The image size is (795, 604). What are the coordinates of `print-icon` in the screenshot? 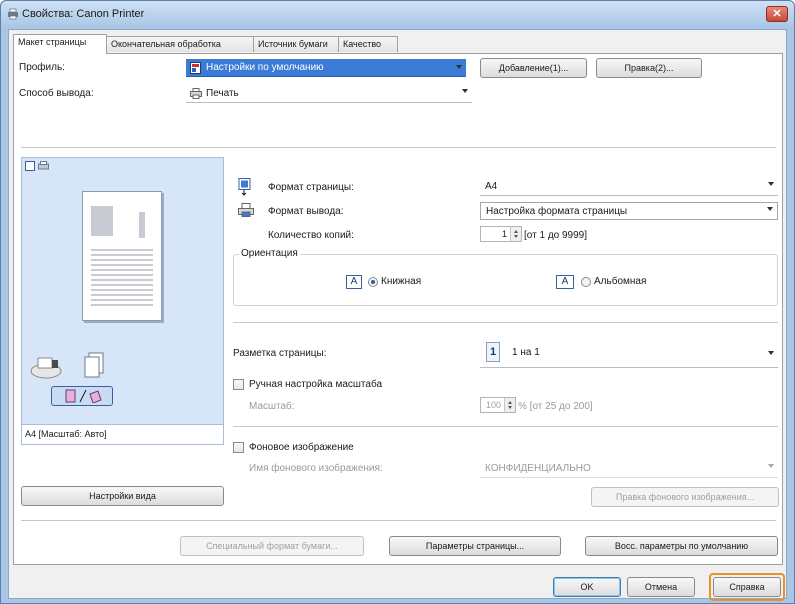 It's located at (196, 93).